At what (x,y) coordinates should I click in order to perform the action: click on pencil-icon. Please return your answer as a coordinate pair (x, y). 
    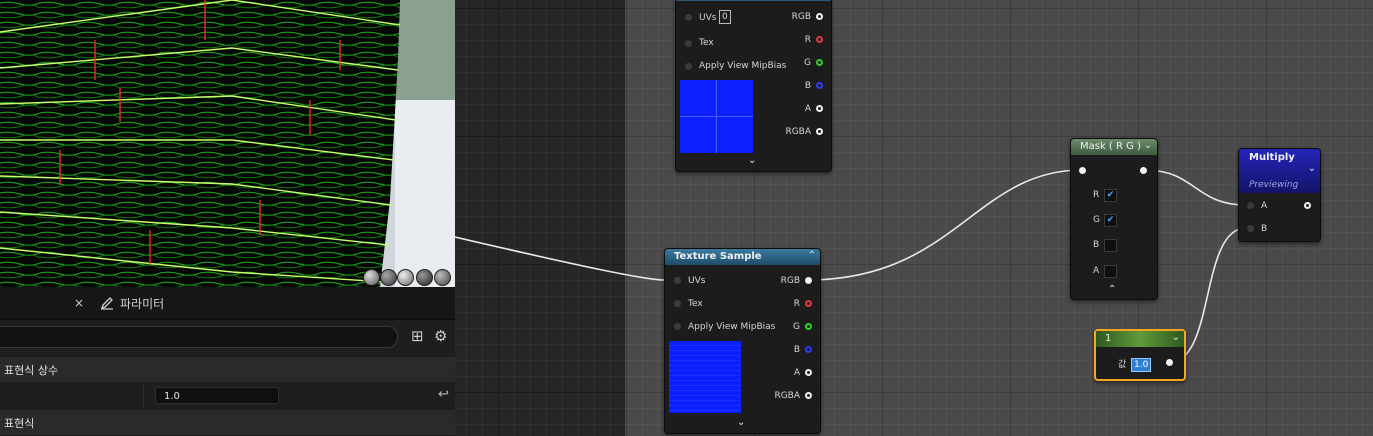
    Looking at the image, I should click on (106, 303).